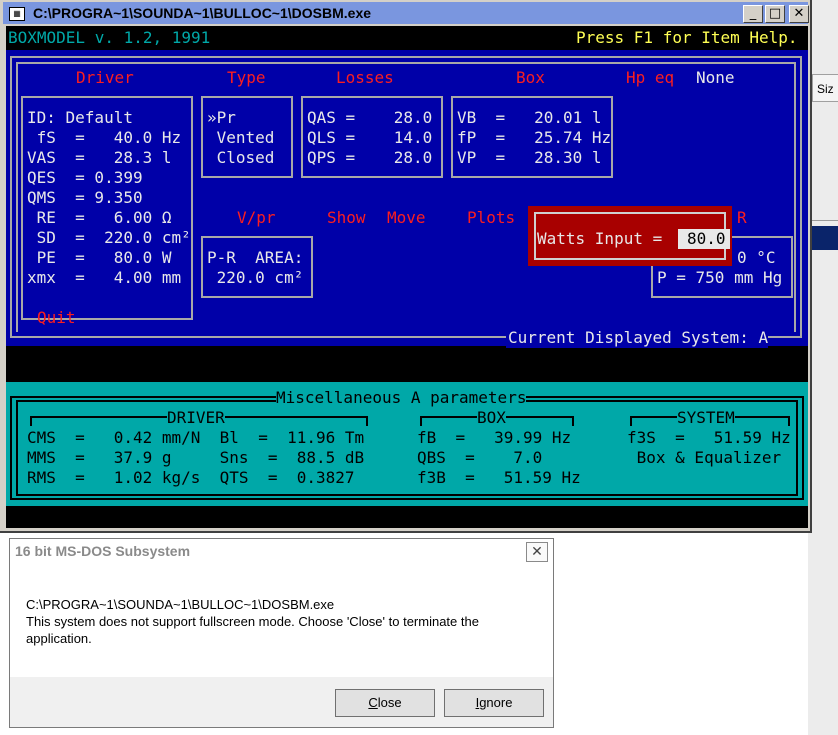 The height and width of the screenshot is (735, 838). What do you see at coordinates (529, 157) in the screenshot?
I see `box-vp: VP = 28.30 l` at bounding box center [529, 157].